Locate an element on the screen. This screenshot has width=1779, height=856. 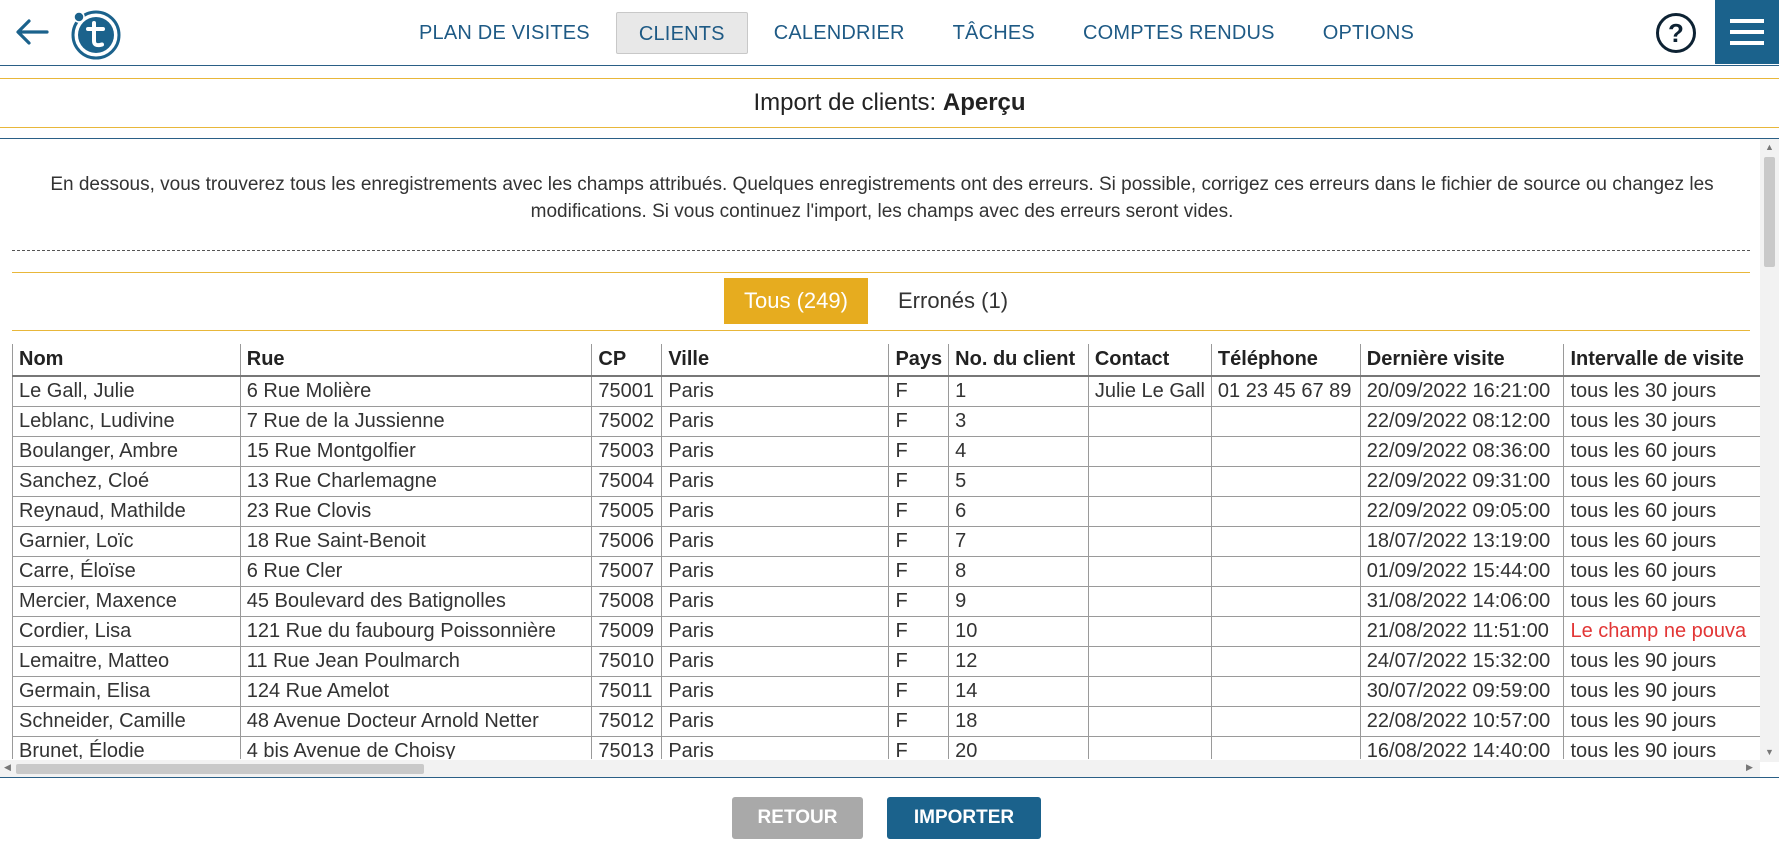
table-cell: 18 is located at coordinates (1018, 721).